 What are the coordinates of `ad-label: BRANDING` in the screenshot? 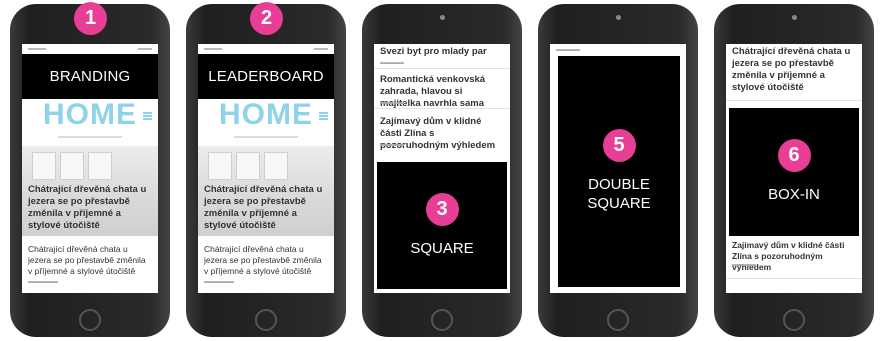 It's located at (90, 76).